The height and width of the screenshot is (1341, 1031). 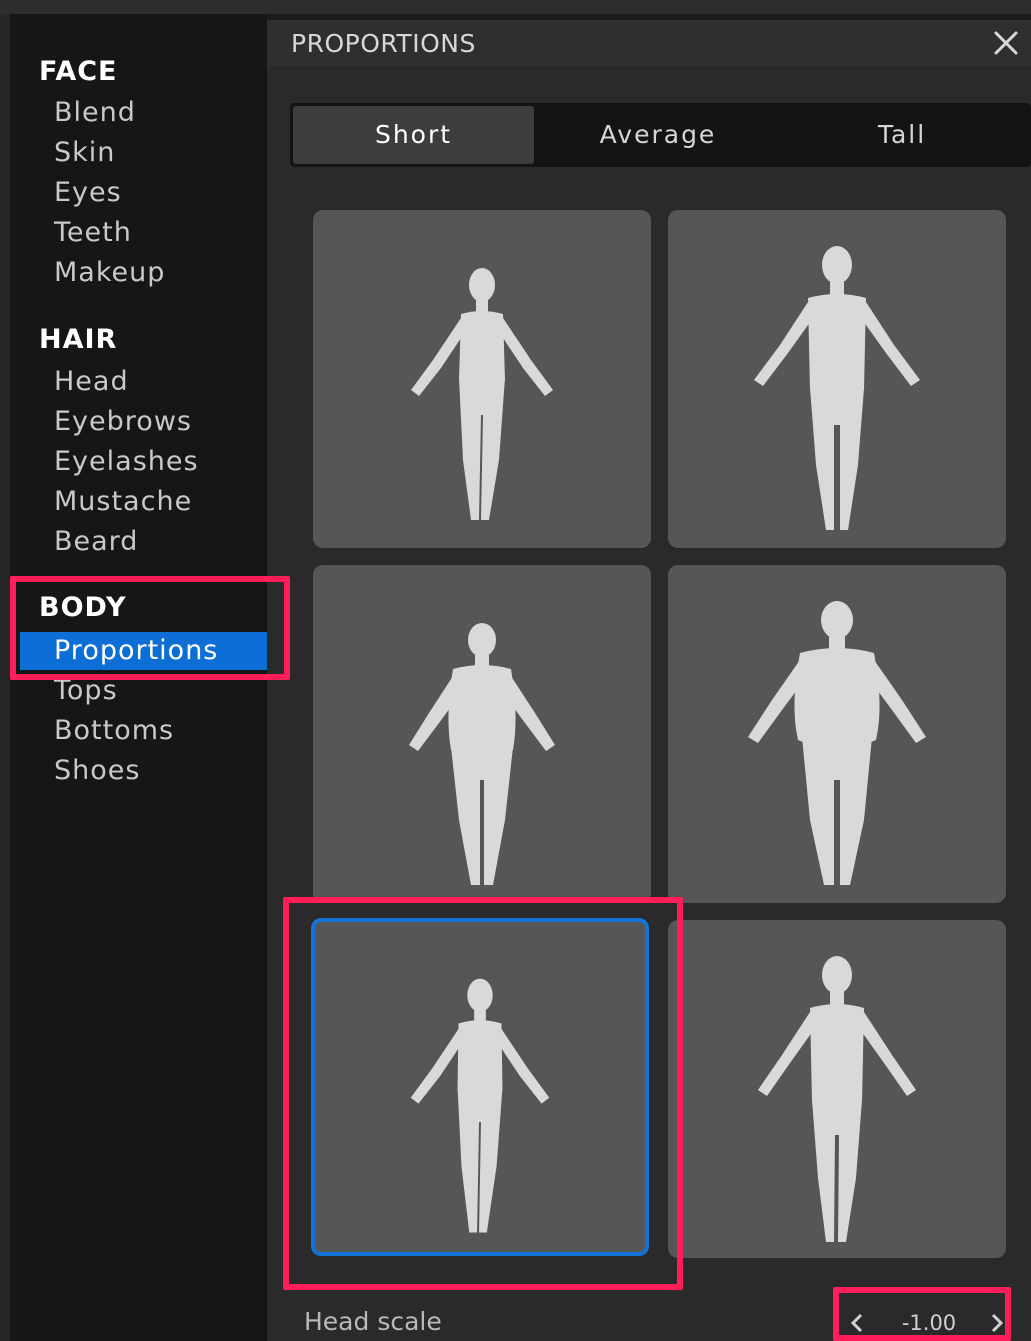 What do you see at coordinates (373, 1321) in the screenshot?
I see `head-scale-label: Head scale` at bounding box center [373, 1321].